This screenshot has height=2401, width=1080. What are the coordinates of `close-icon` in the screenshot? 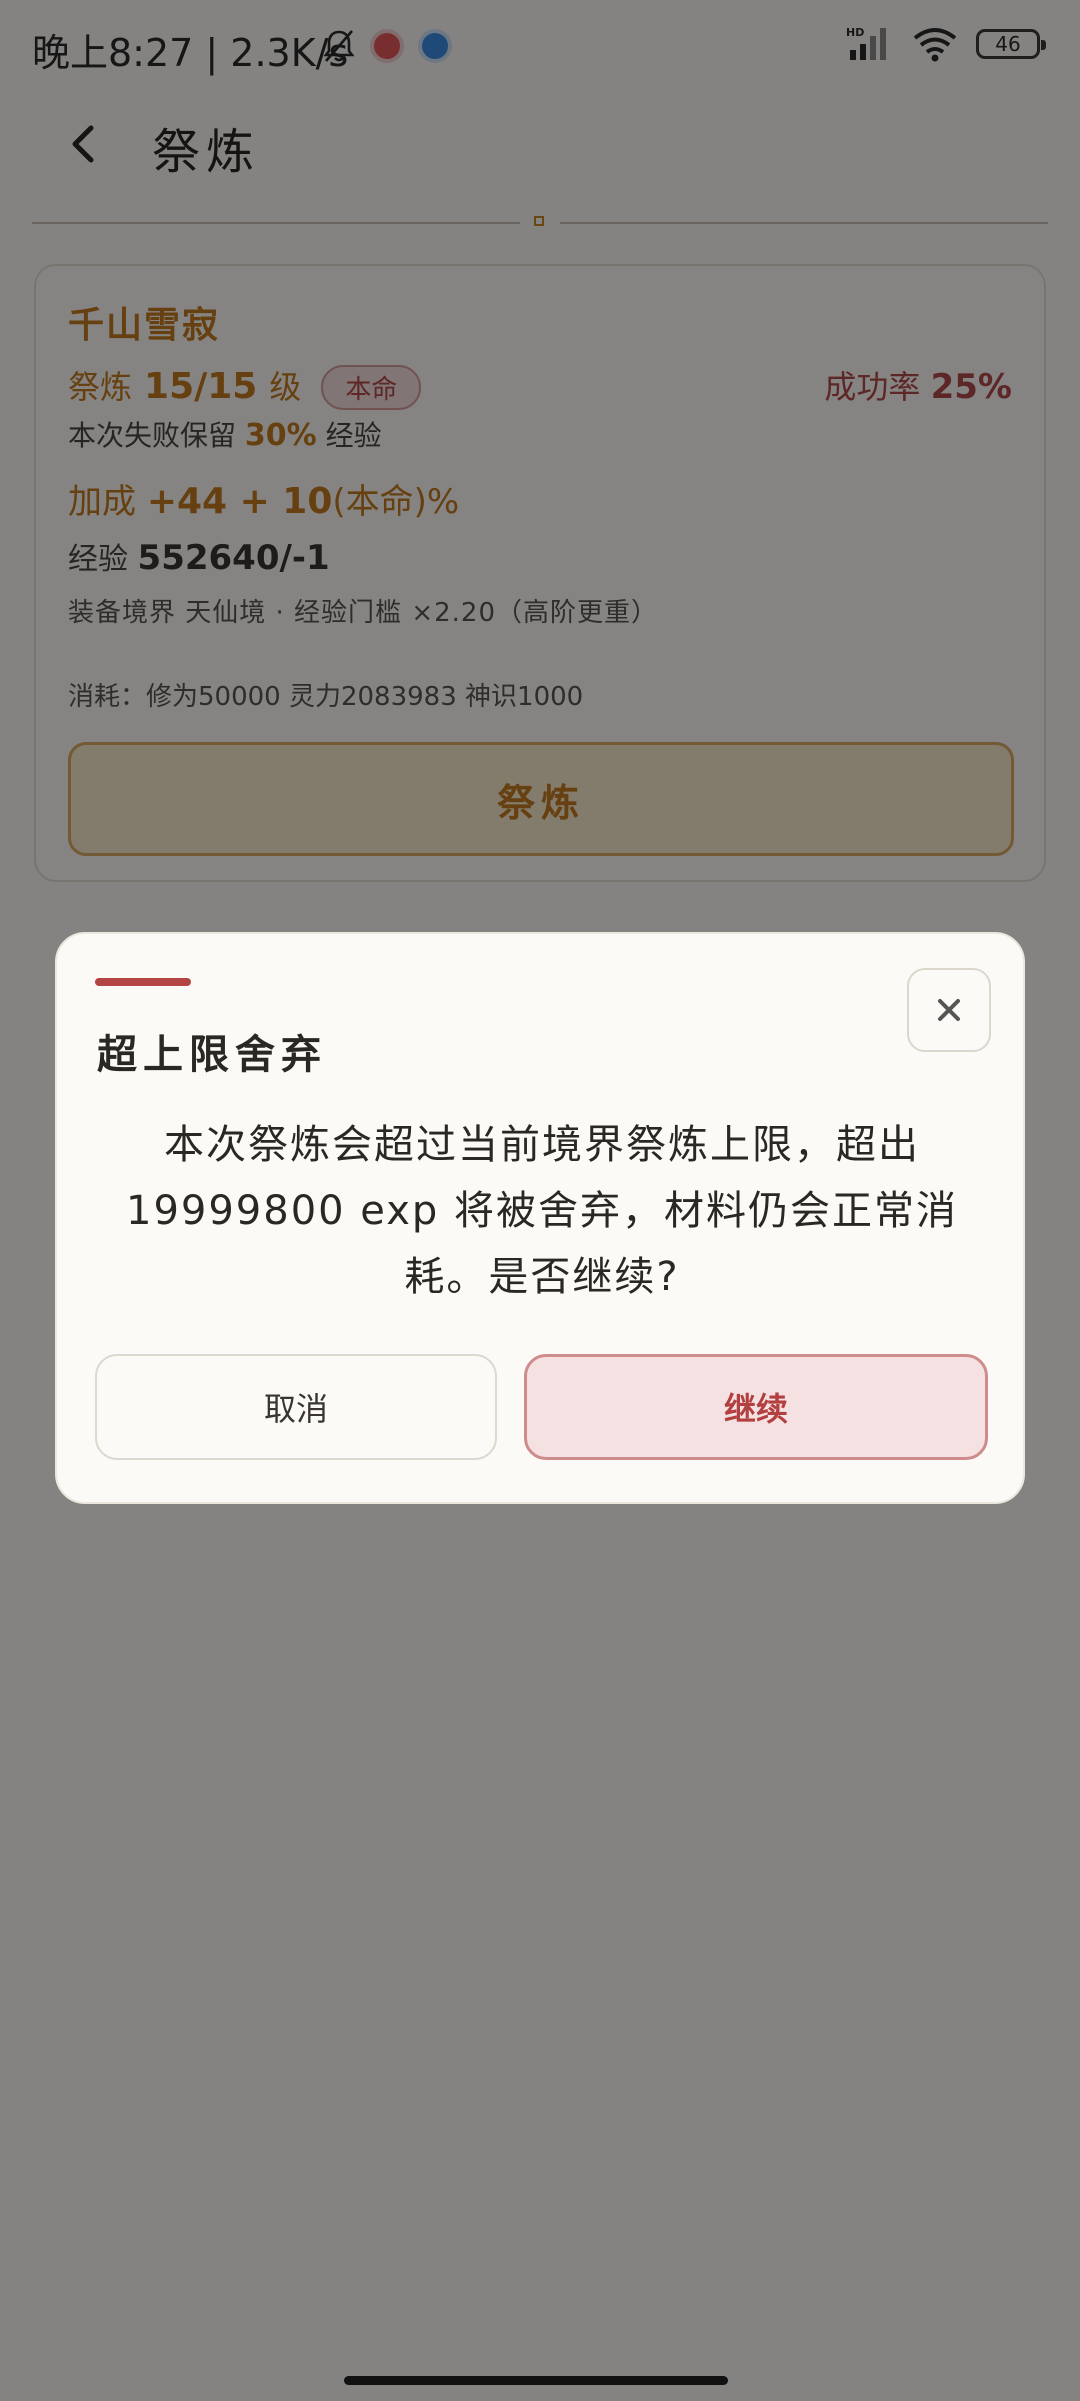 It's located at (949, 1010).